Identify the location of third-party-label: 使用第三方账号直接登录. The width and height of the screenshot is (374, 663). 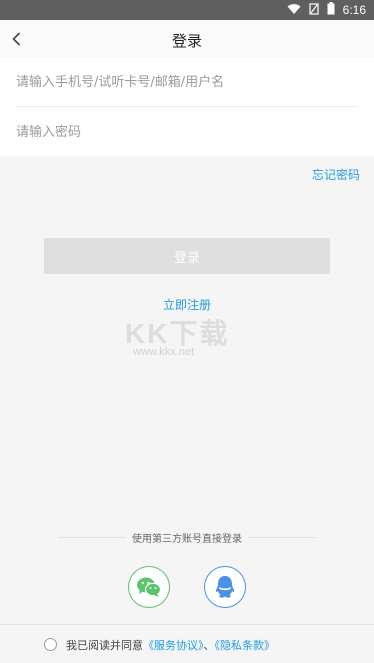
(187, 539).